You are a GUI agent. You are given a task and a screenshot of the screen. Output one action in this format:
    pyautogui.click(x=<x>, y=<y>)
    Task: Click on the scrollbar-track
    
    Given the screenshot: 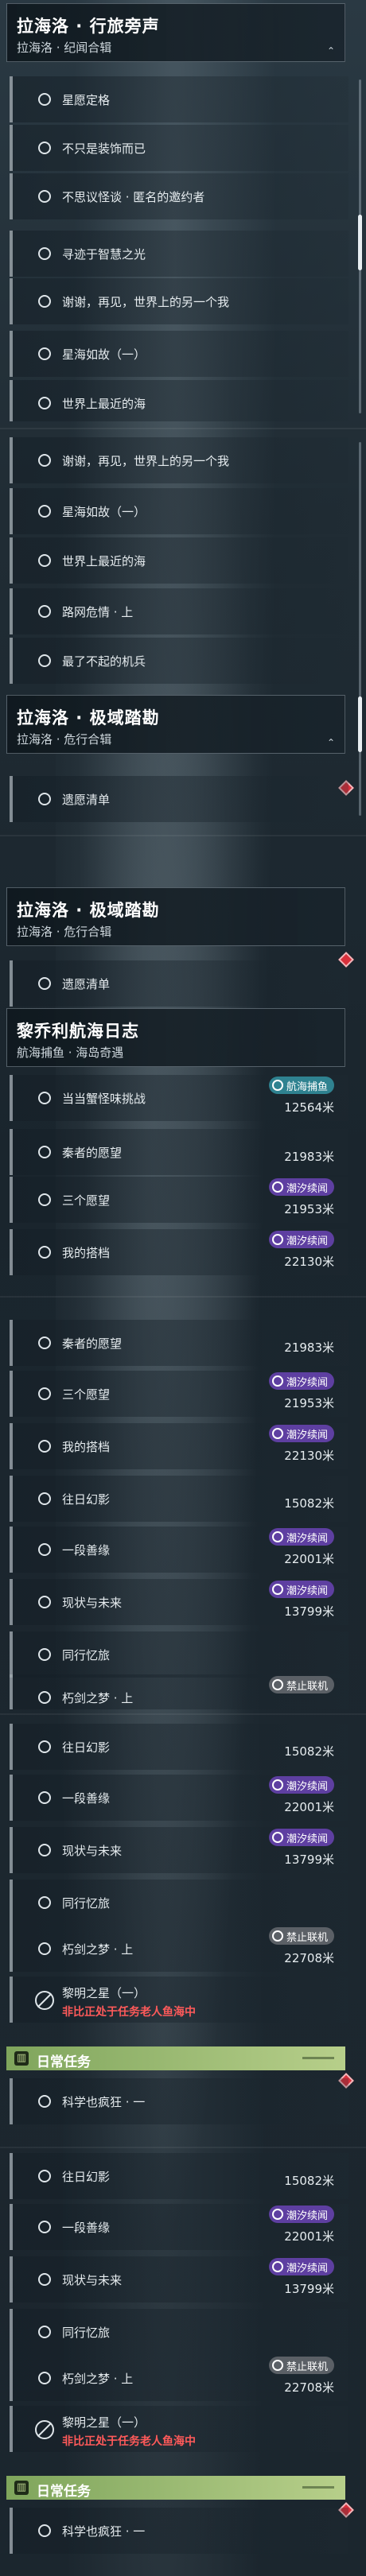 What is the action you would take?
    pyautogui.click(x=360, y=629)
    